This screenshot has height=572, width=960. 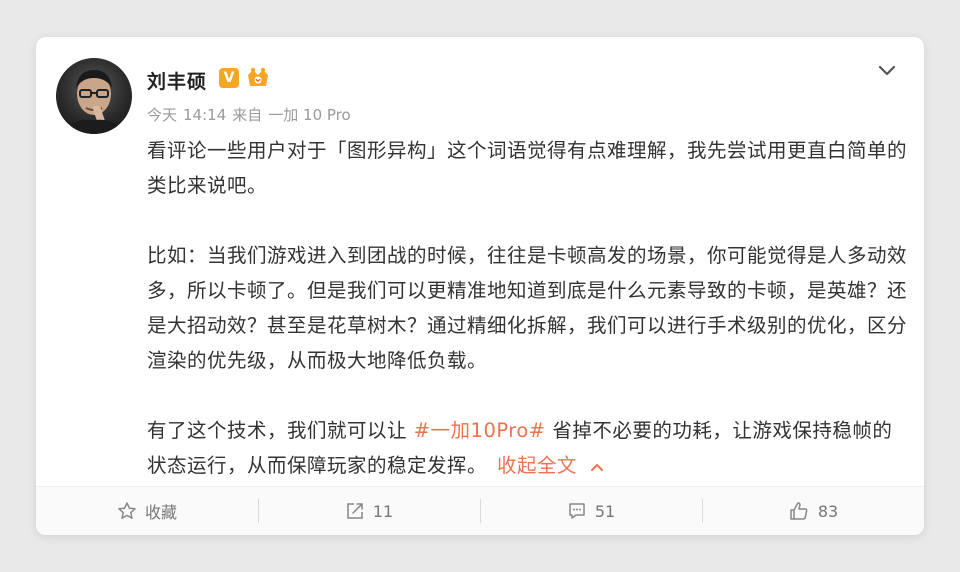 What do you see at coordinates (127, 510) in the screenshot?
I see `star-icon` at bounding box center [127, 510].